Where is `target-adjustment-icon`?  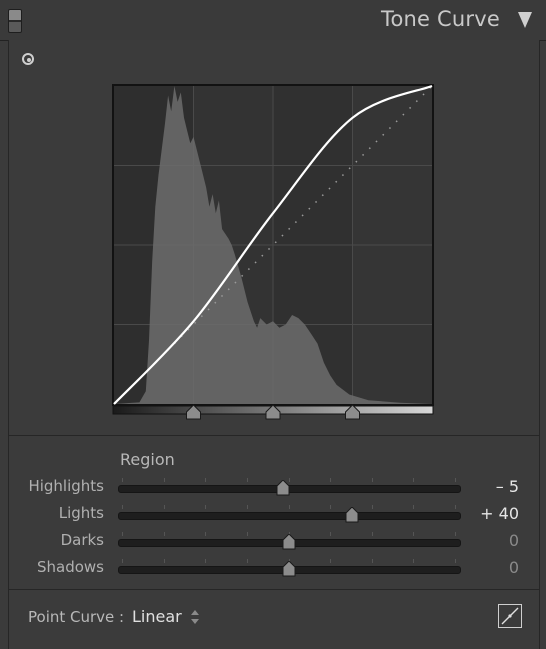 target-adjustment-icon is located at coordinates (28, 59).